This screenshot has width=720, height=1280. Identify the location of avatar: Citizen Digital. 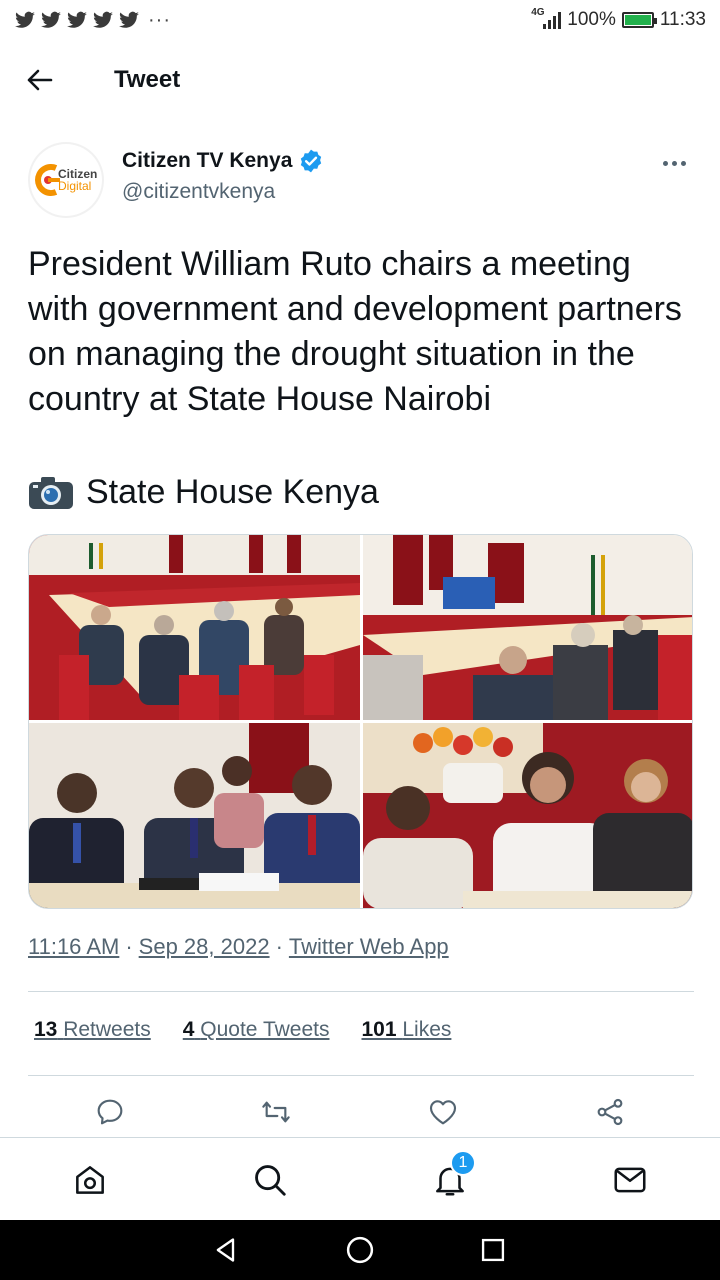
(66, 180).